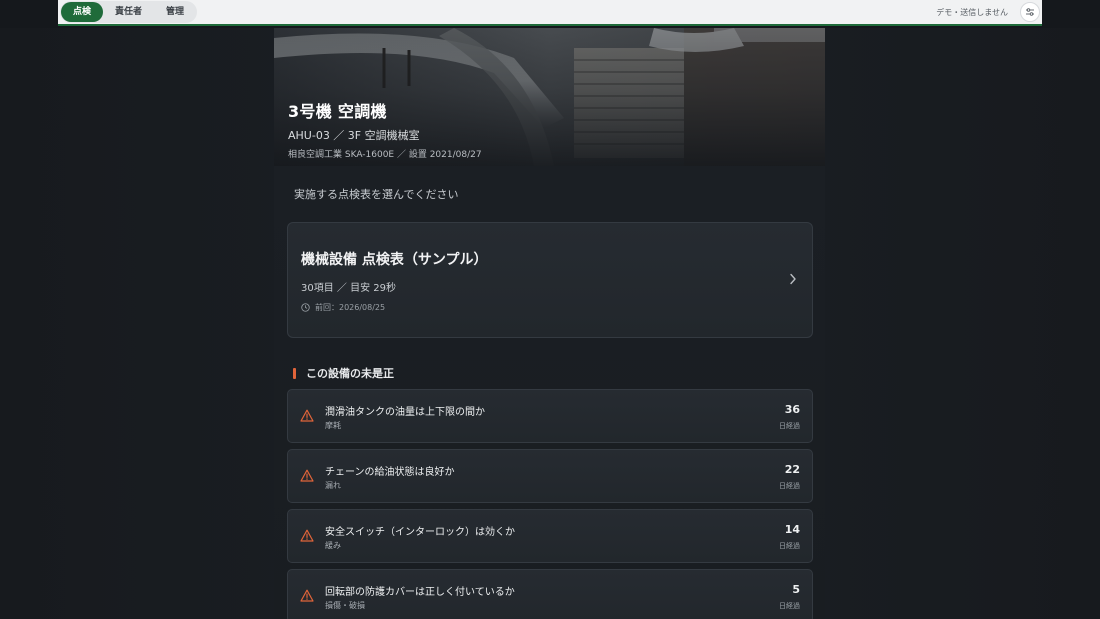  What do you see at coordinates (550, 536) in the screenshot?
I see `issue-item: 安全スイッチ（インターロック）は効くか 緩み 14 日経過` at bounding box center [550, 536].